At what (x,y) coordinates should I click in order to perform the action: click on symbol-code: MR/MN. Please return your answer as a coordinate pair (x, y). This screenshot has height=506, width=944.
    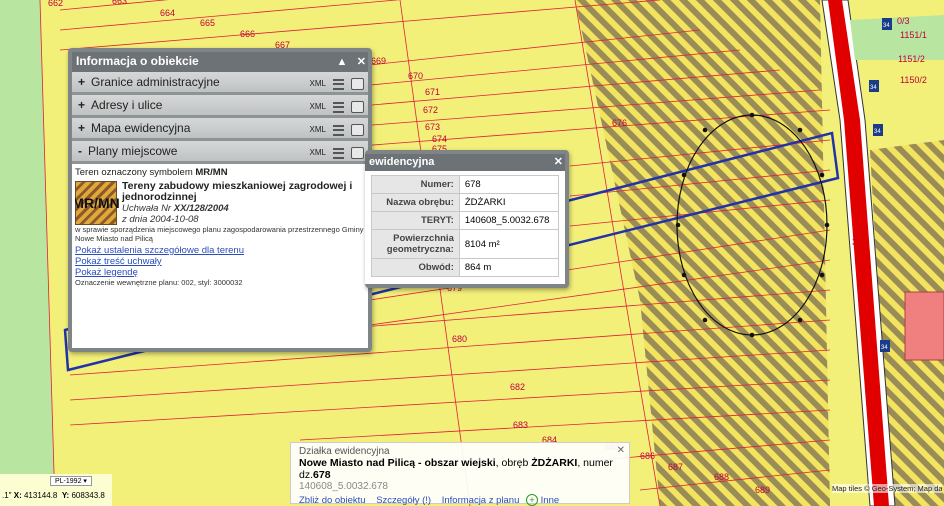
    Looking at the image, I should click on (211, 172).